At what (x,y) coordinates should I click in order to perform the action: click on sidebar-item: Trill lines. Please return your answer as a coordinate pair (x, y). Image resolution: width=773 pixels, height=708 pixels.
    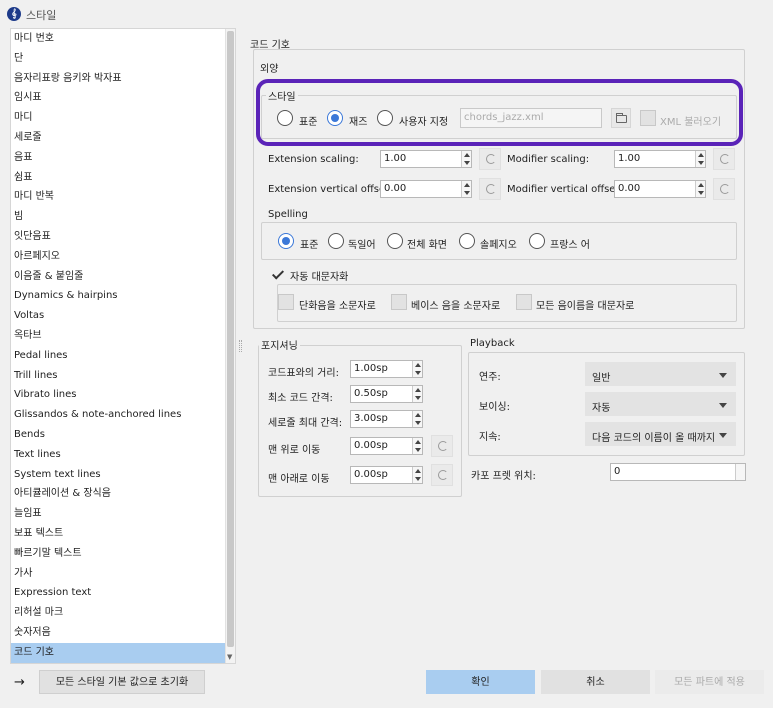
    Looking at the image, I should click on (118, 376).